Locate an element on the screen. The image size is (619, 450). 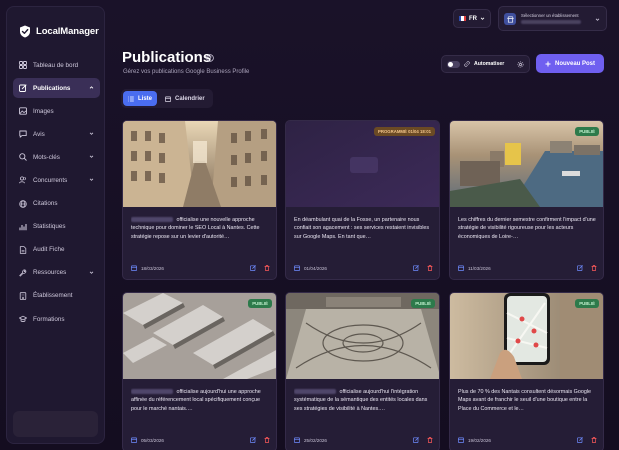
post-date: 11/03/2026 is located at coordinates (479, 268).